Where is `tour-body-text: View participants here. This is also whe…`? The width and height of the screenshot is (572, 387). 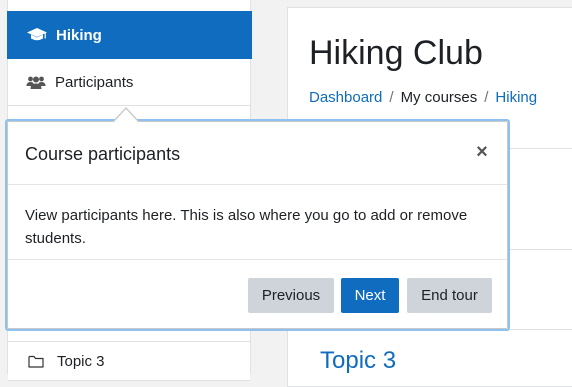
tour-body-text: View participants here. This is also whe… is located at coordinates (246, 227).